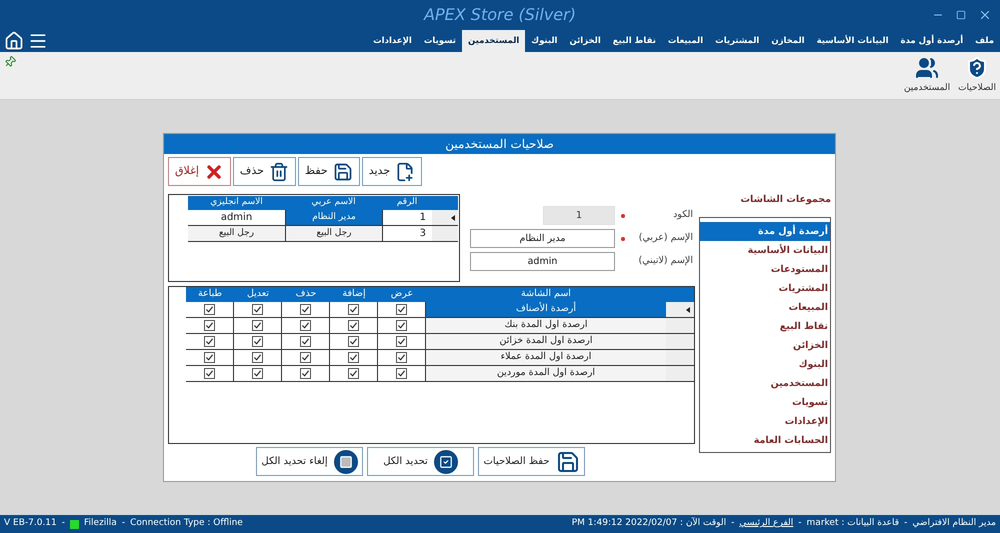  What do you see at coordinates (765, 384) in the screenshot?
I see `list-item: المستخدمين` at bounding box center [765, 384].